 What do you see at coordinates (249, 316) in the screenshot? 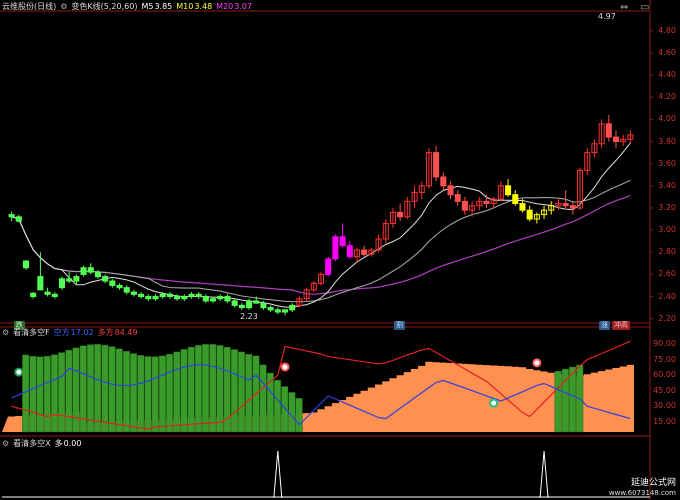
I see `low-price-label: 2.23` at bounding box center [249, 316].